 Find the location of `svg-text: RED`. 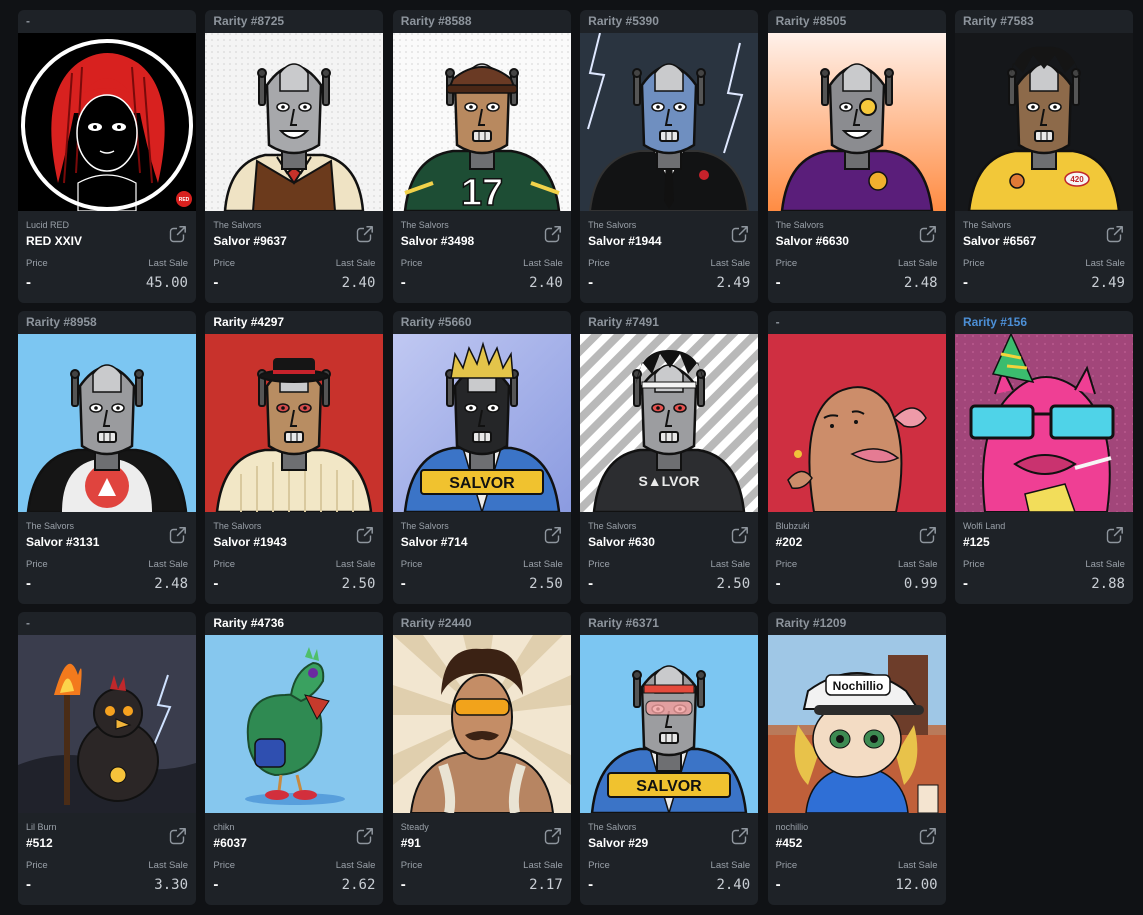

svg-text: RED is located at coordinates (184, 200).